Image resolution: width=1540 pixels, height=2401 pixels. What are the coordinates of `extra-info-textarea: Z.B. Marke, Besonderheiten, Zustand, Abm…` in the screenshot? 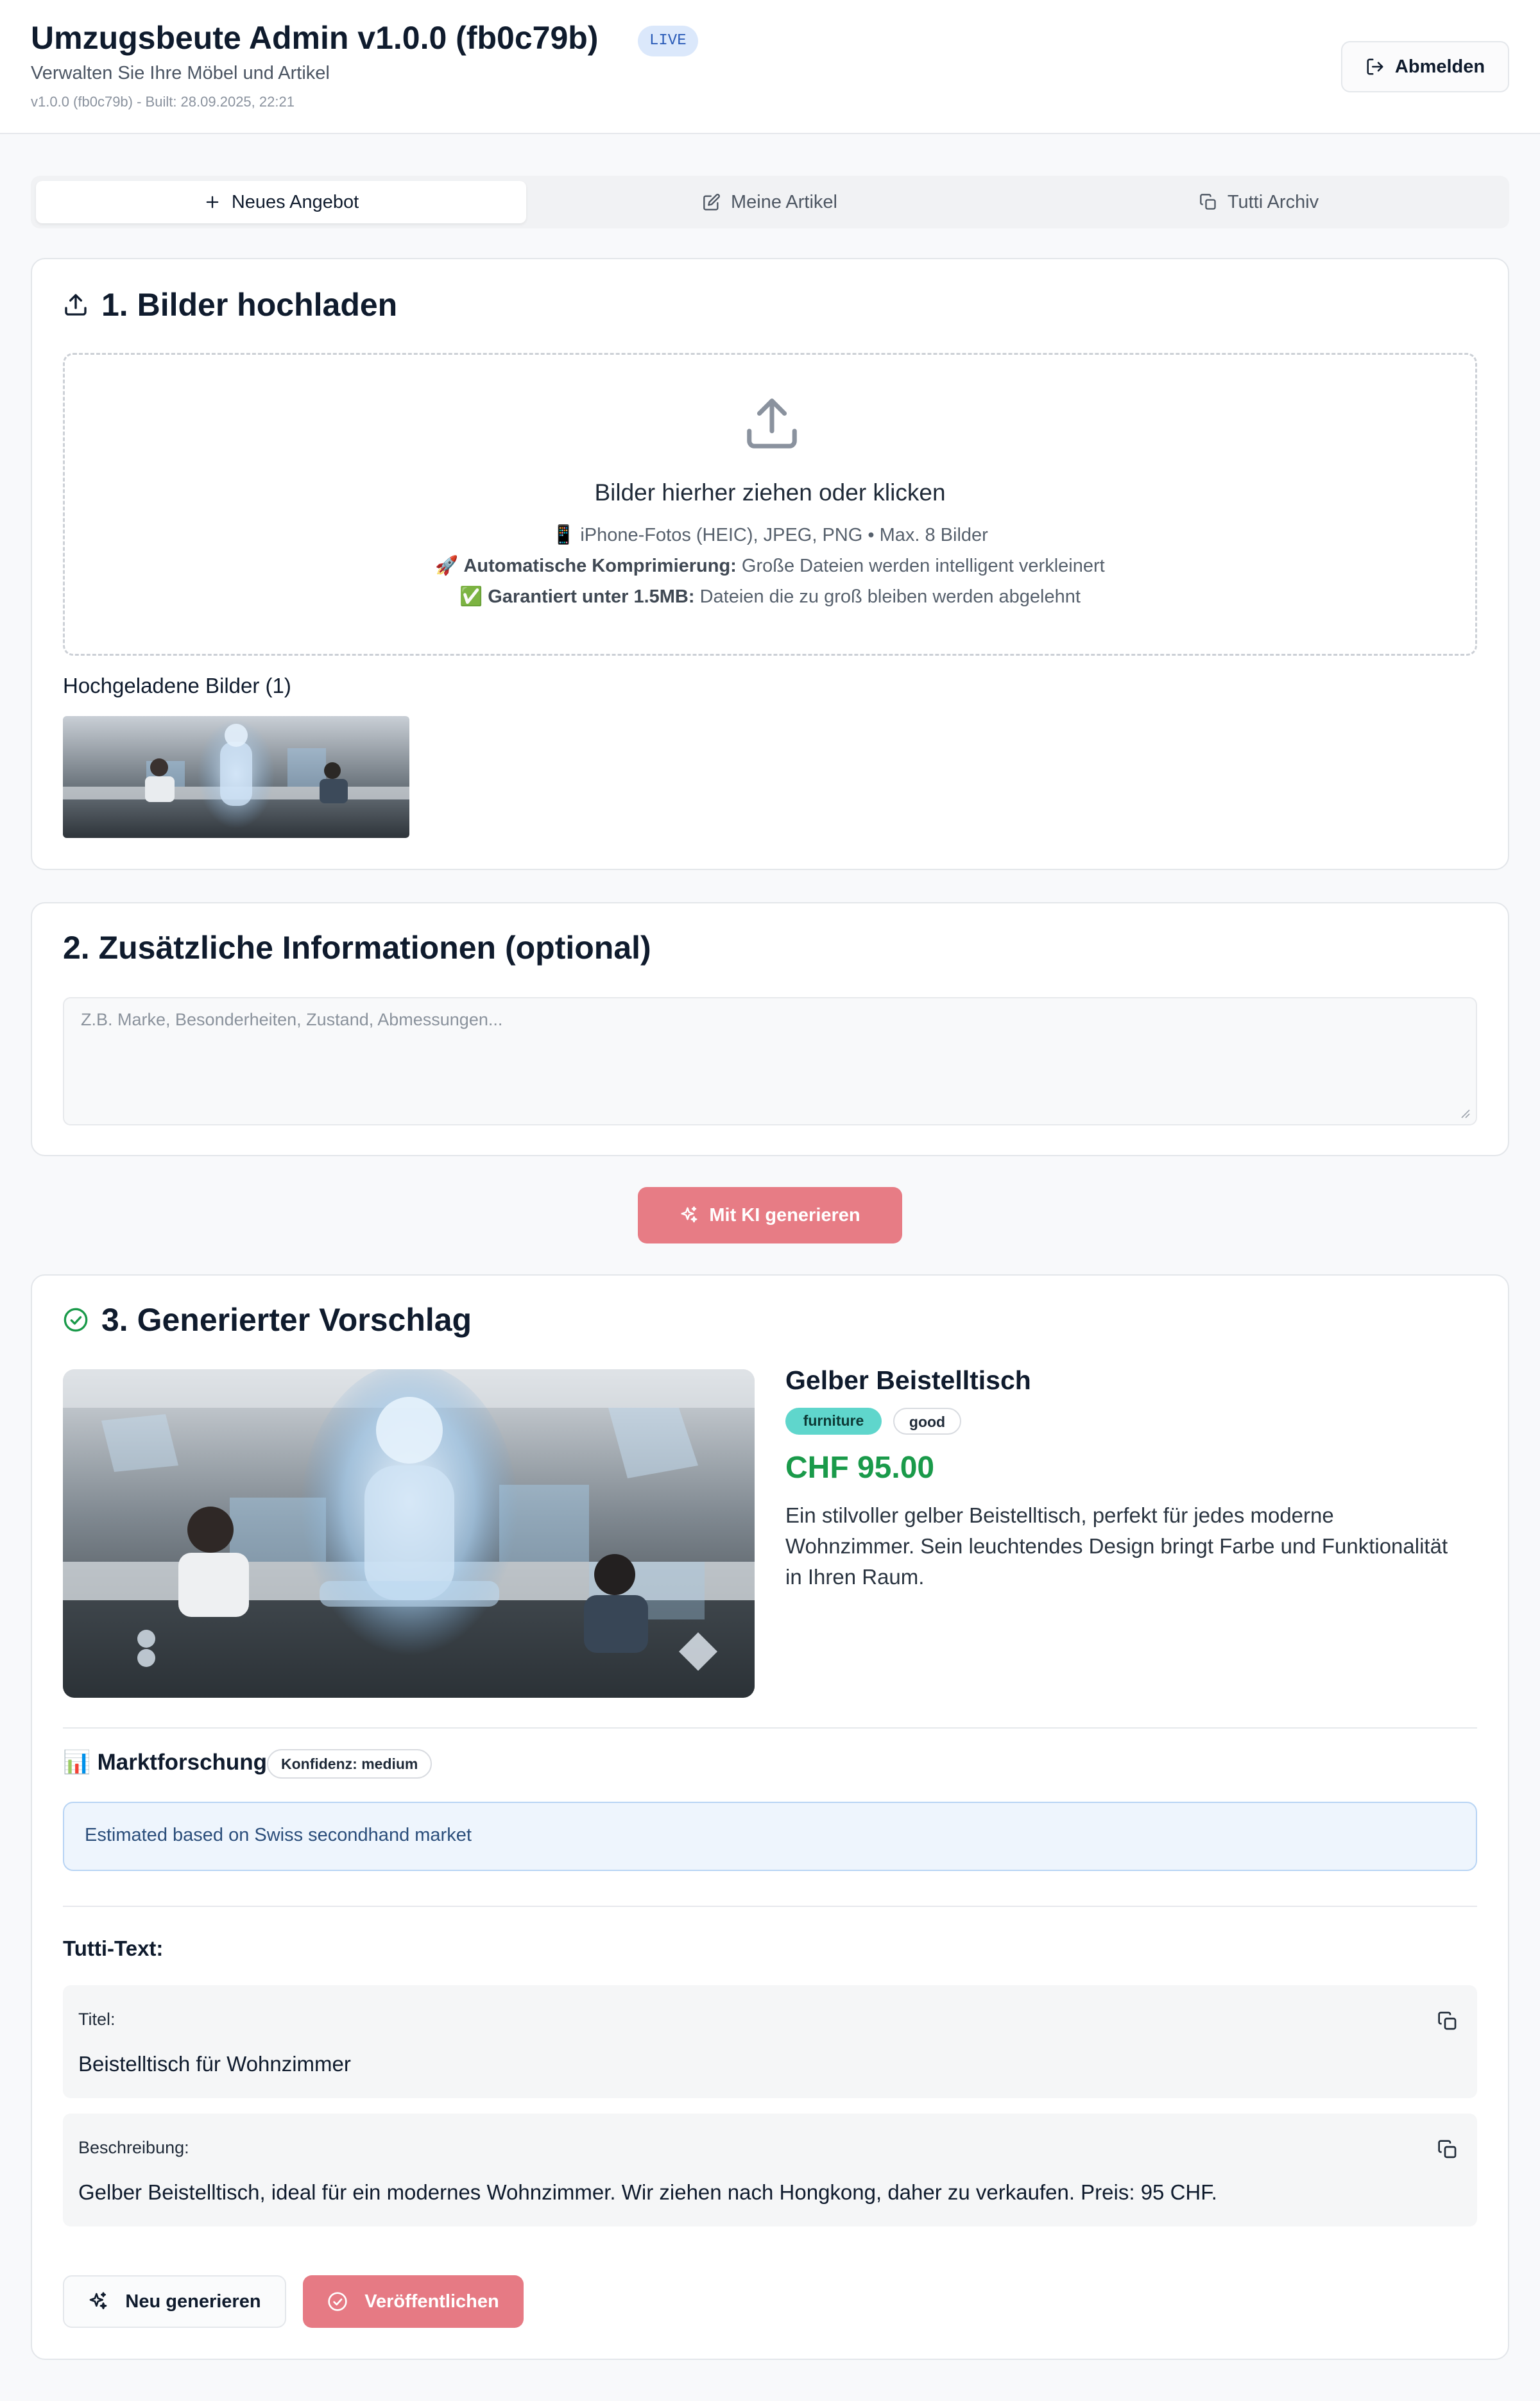 It's located at (770, 1061).